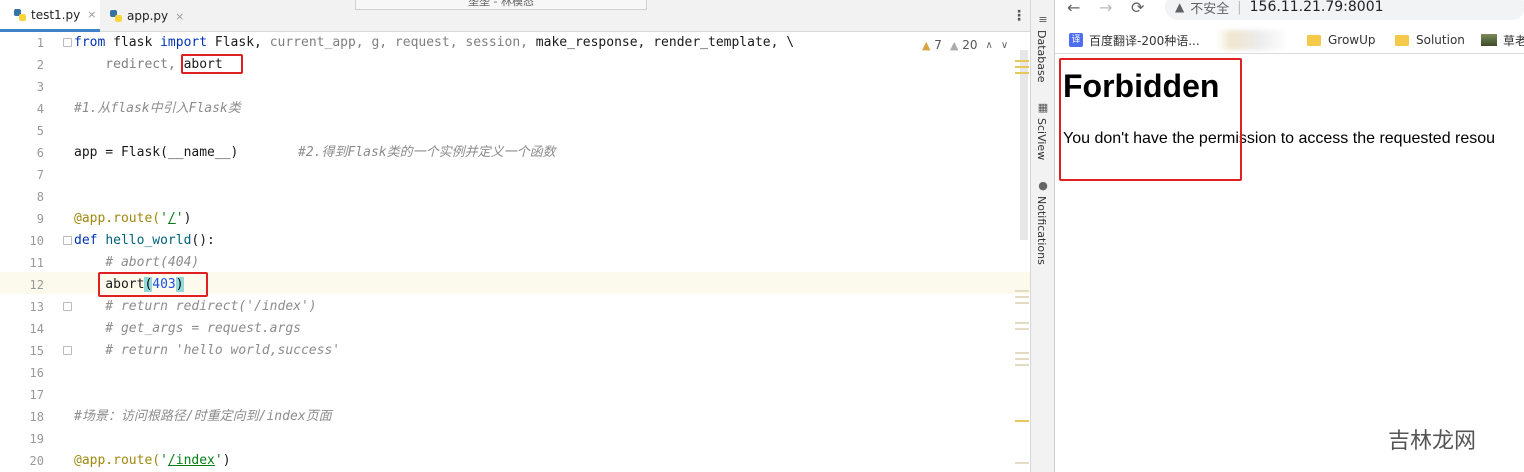 The width and height of the screenshot is (1524, 472). Describe the element at coordinates (40, 153) in the screenshot. I see `line-number: 6` at that location.